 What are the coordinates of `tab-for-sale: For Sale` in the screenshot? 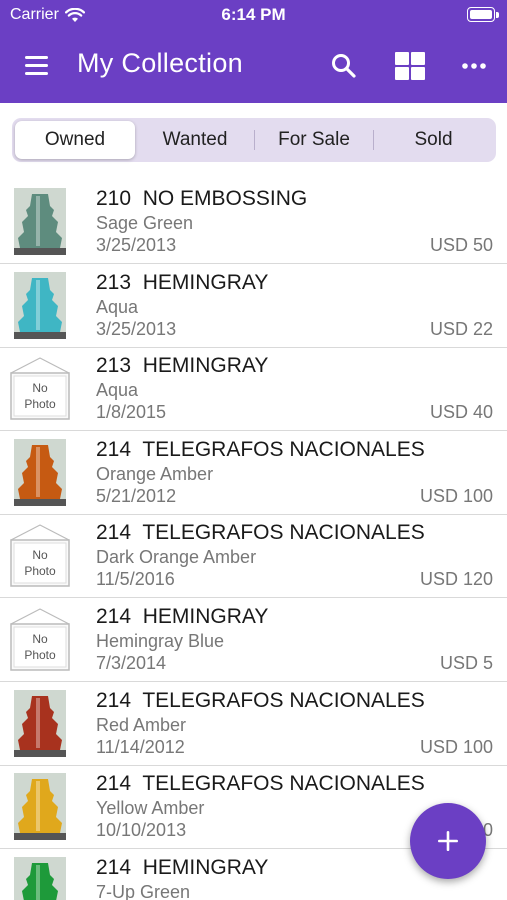 It's located at (314, 140).